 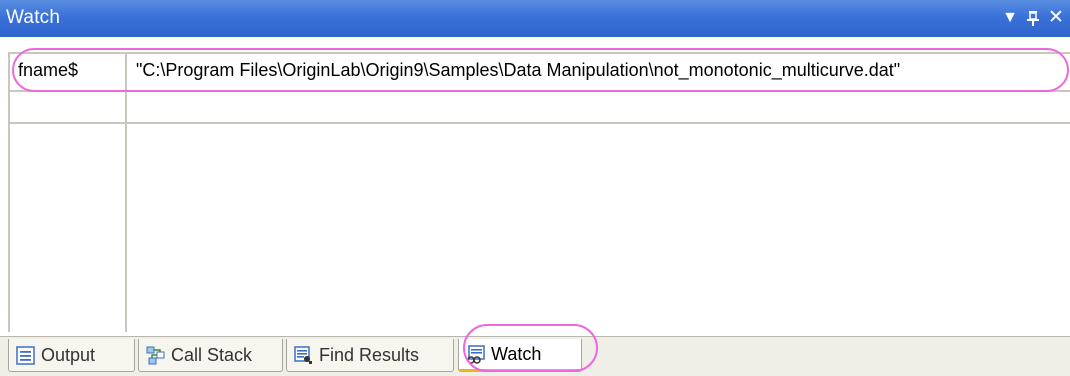 I want to click on grid-left-border, so click(x=9, y=192).